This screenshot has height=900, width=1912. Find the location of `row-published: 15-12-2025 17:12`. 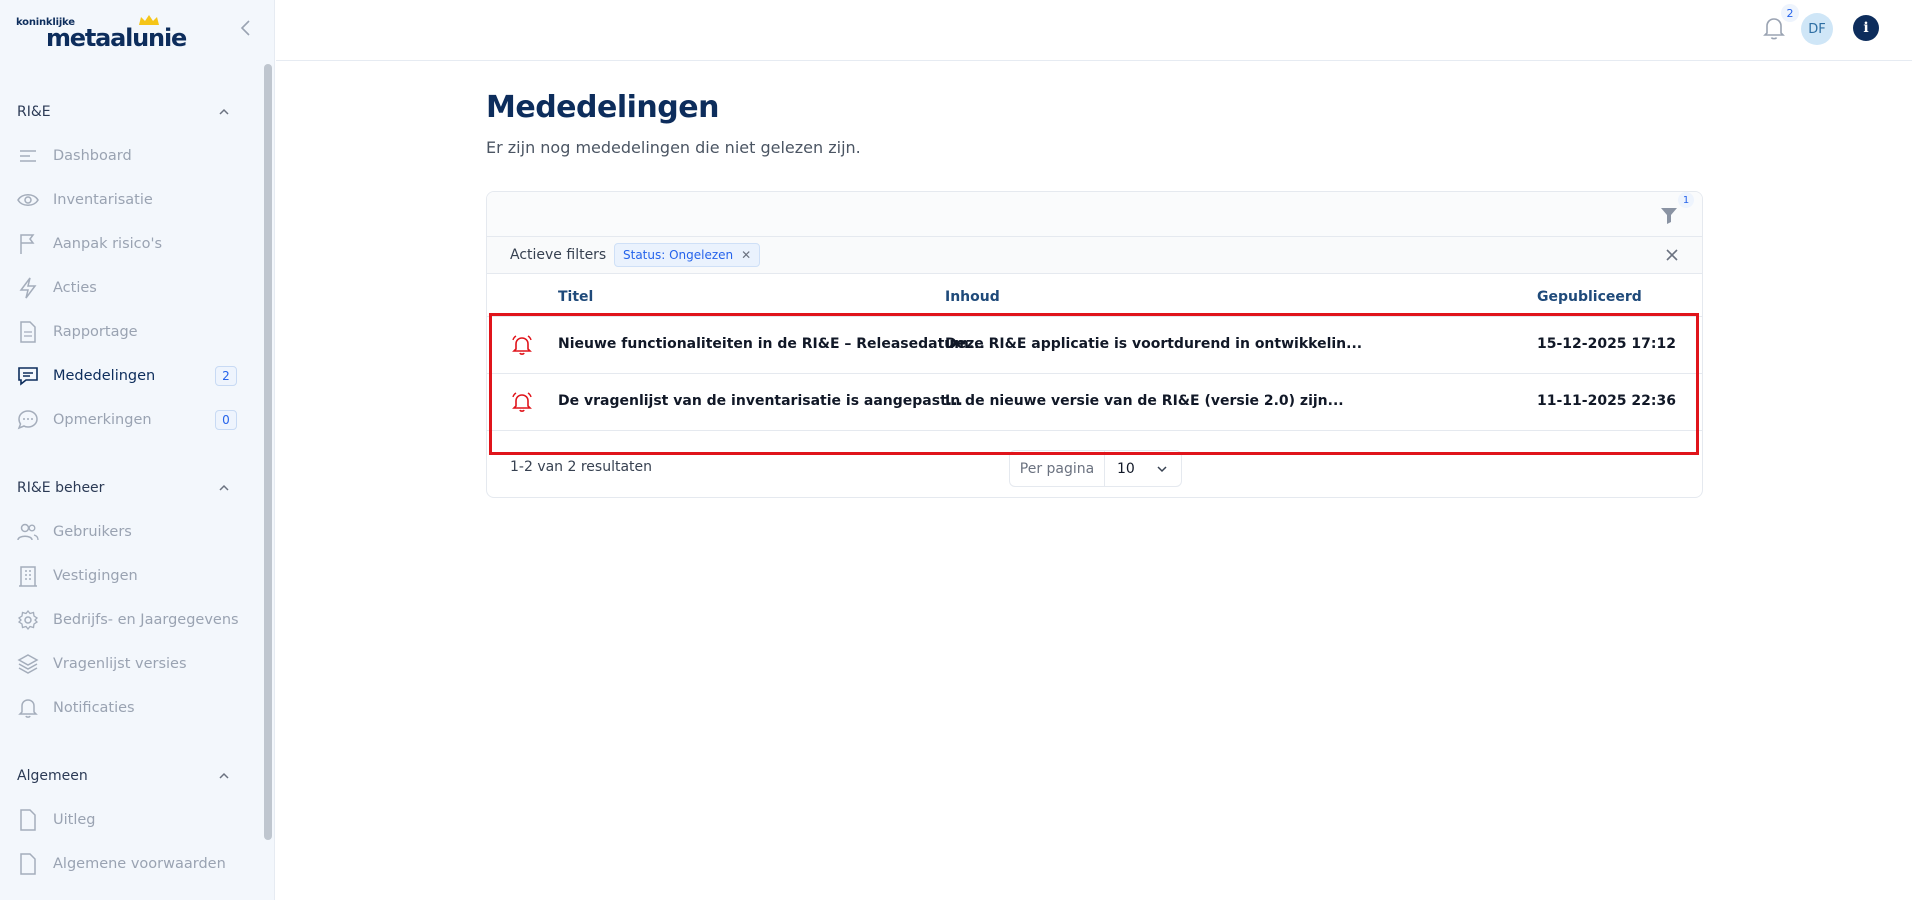

row-published: 15-12-2025 17:12 is located at coordinates (1606, 344).